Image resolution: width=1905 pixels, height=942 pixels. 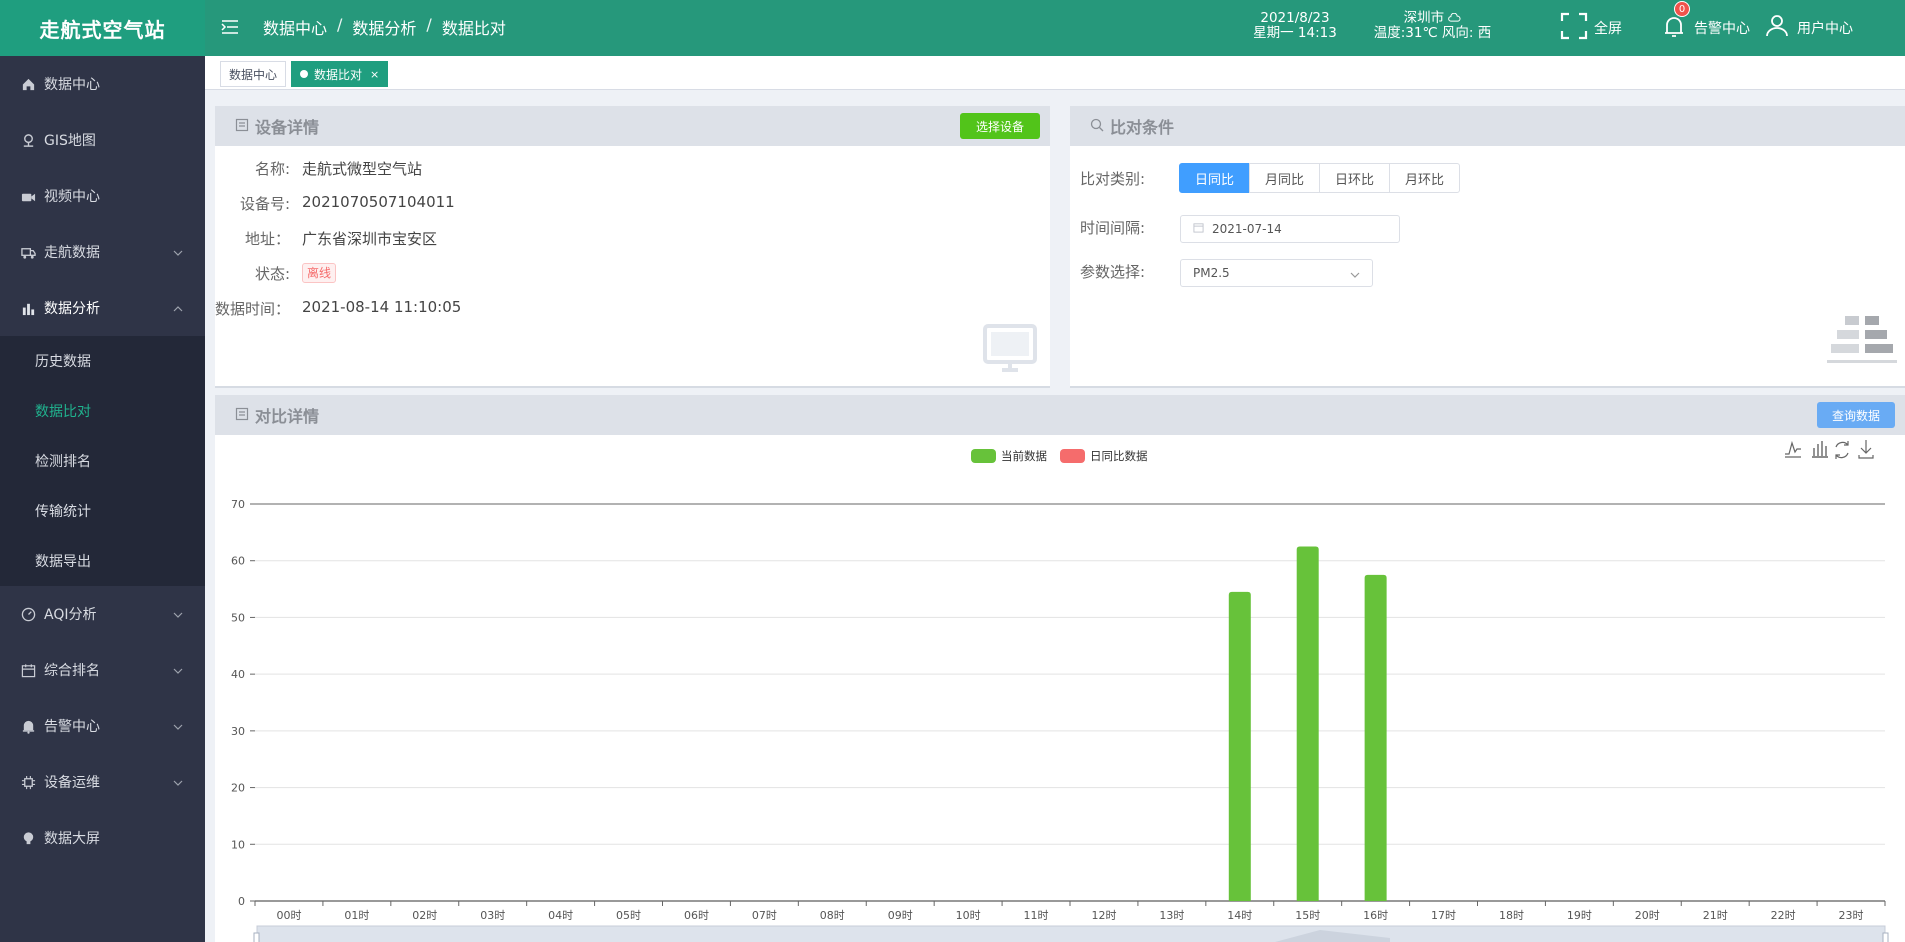 What do you see at coordinates (1355, 178) in the screenshot?
I see `compare-type-day-mom: 日环比` at bounding box center [1355, 178].